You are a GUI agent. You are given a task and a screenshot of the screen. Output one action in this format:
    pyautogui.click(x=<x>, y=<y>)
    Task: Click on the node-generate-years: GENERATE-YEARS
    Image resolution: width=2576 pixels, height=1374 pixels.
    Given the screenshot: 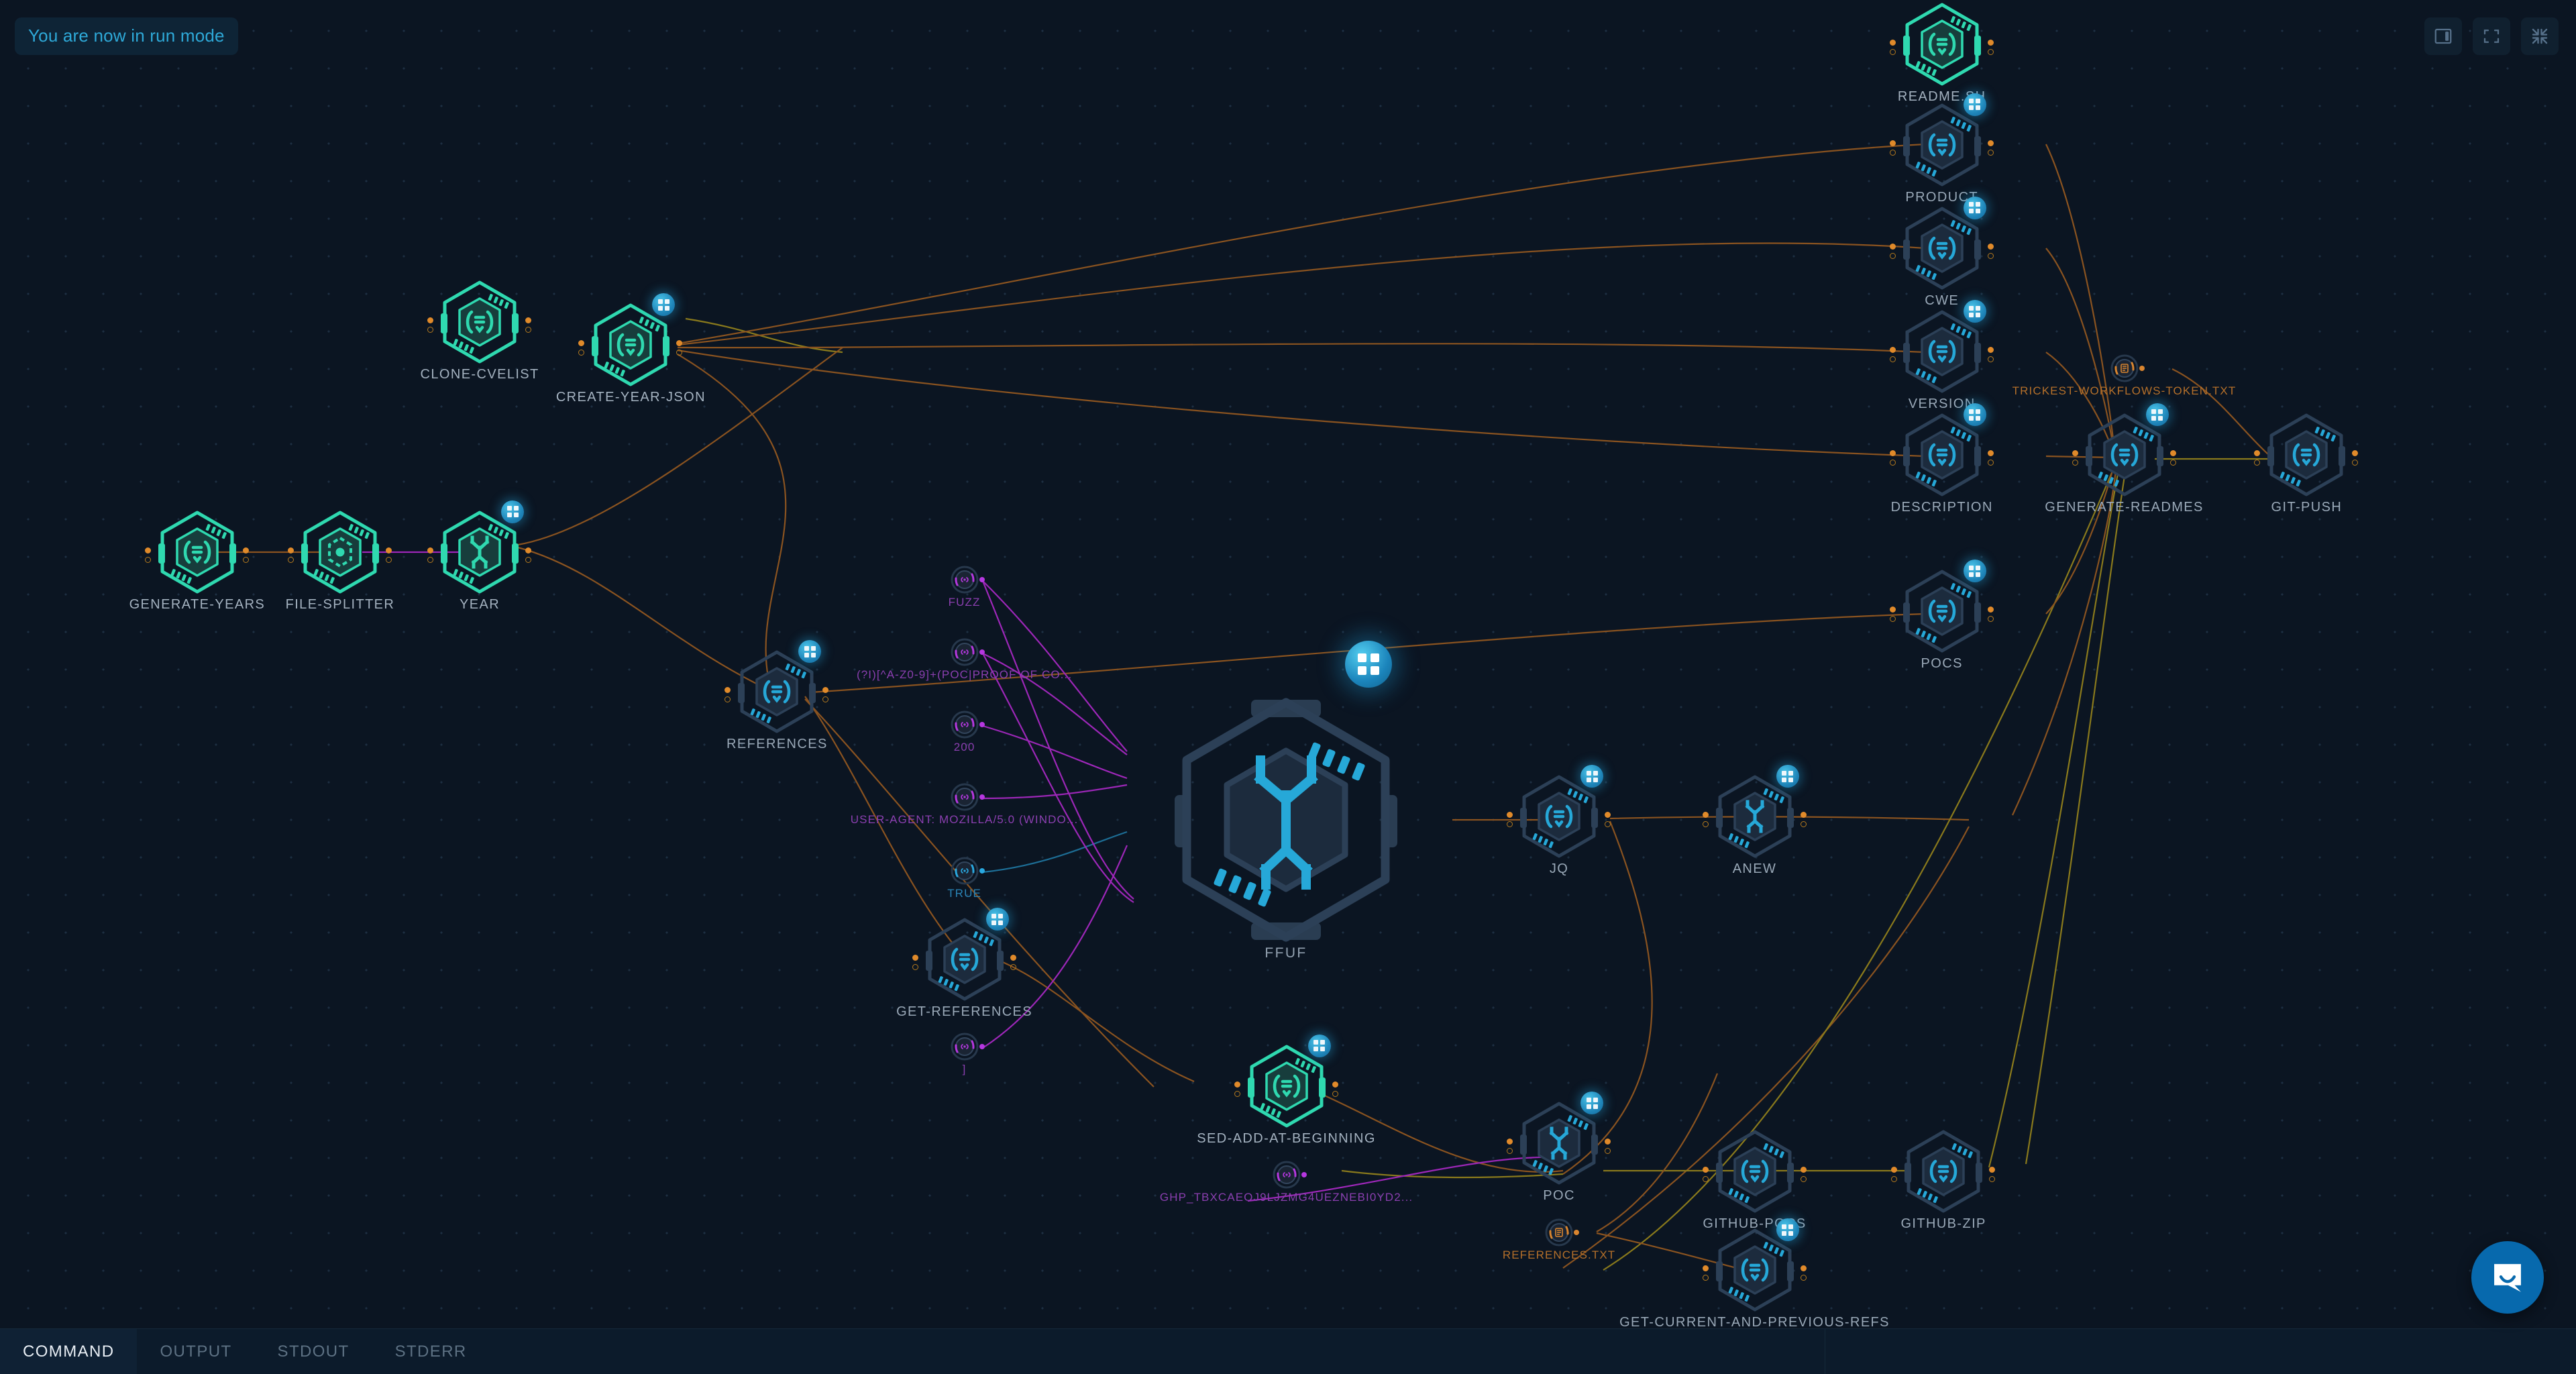 What is the action you would take?
    pyautogui.click(x=196, y=560)
    